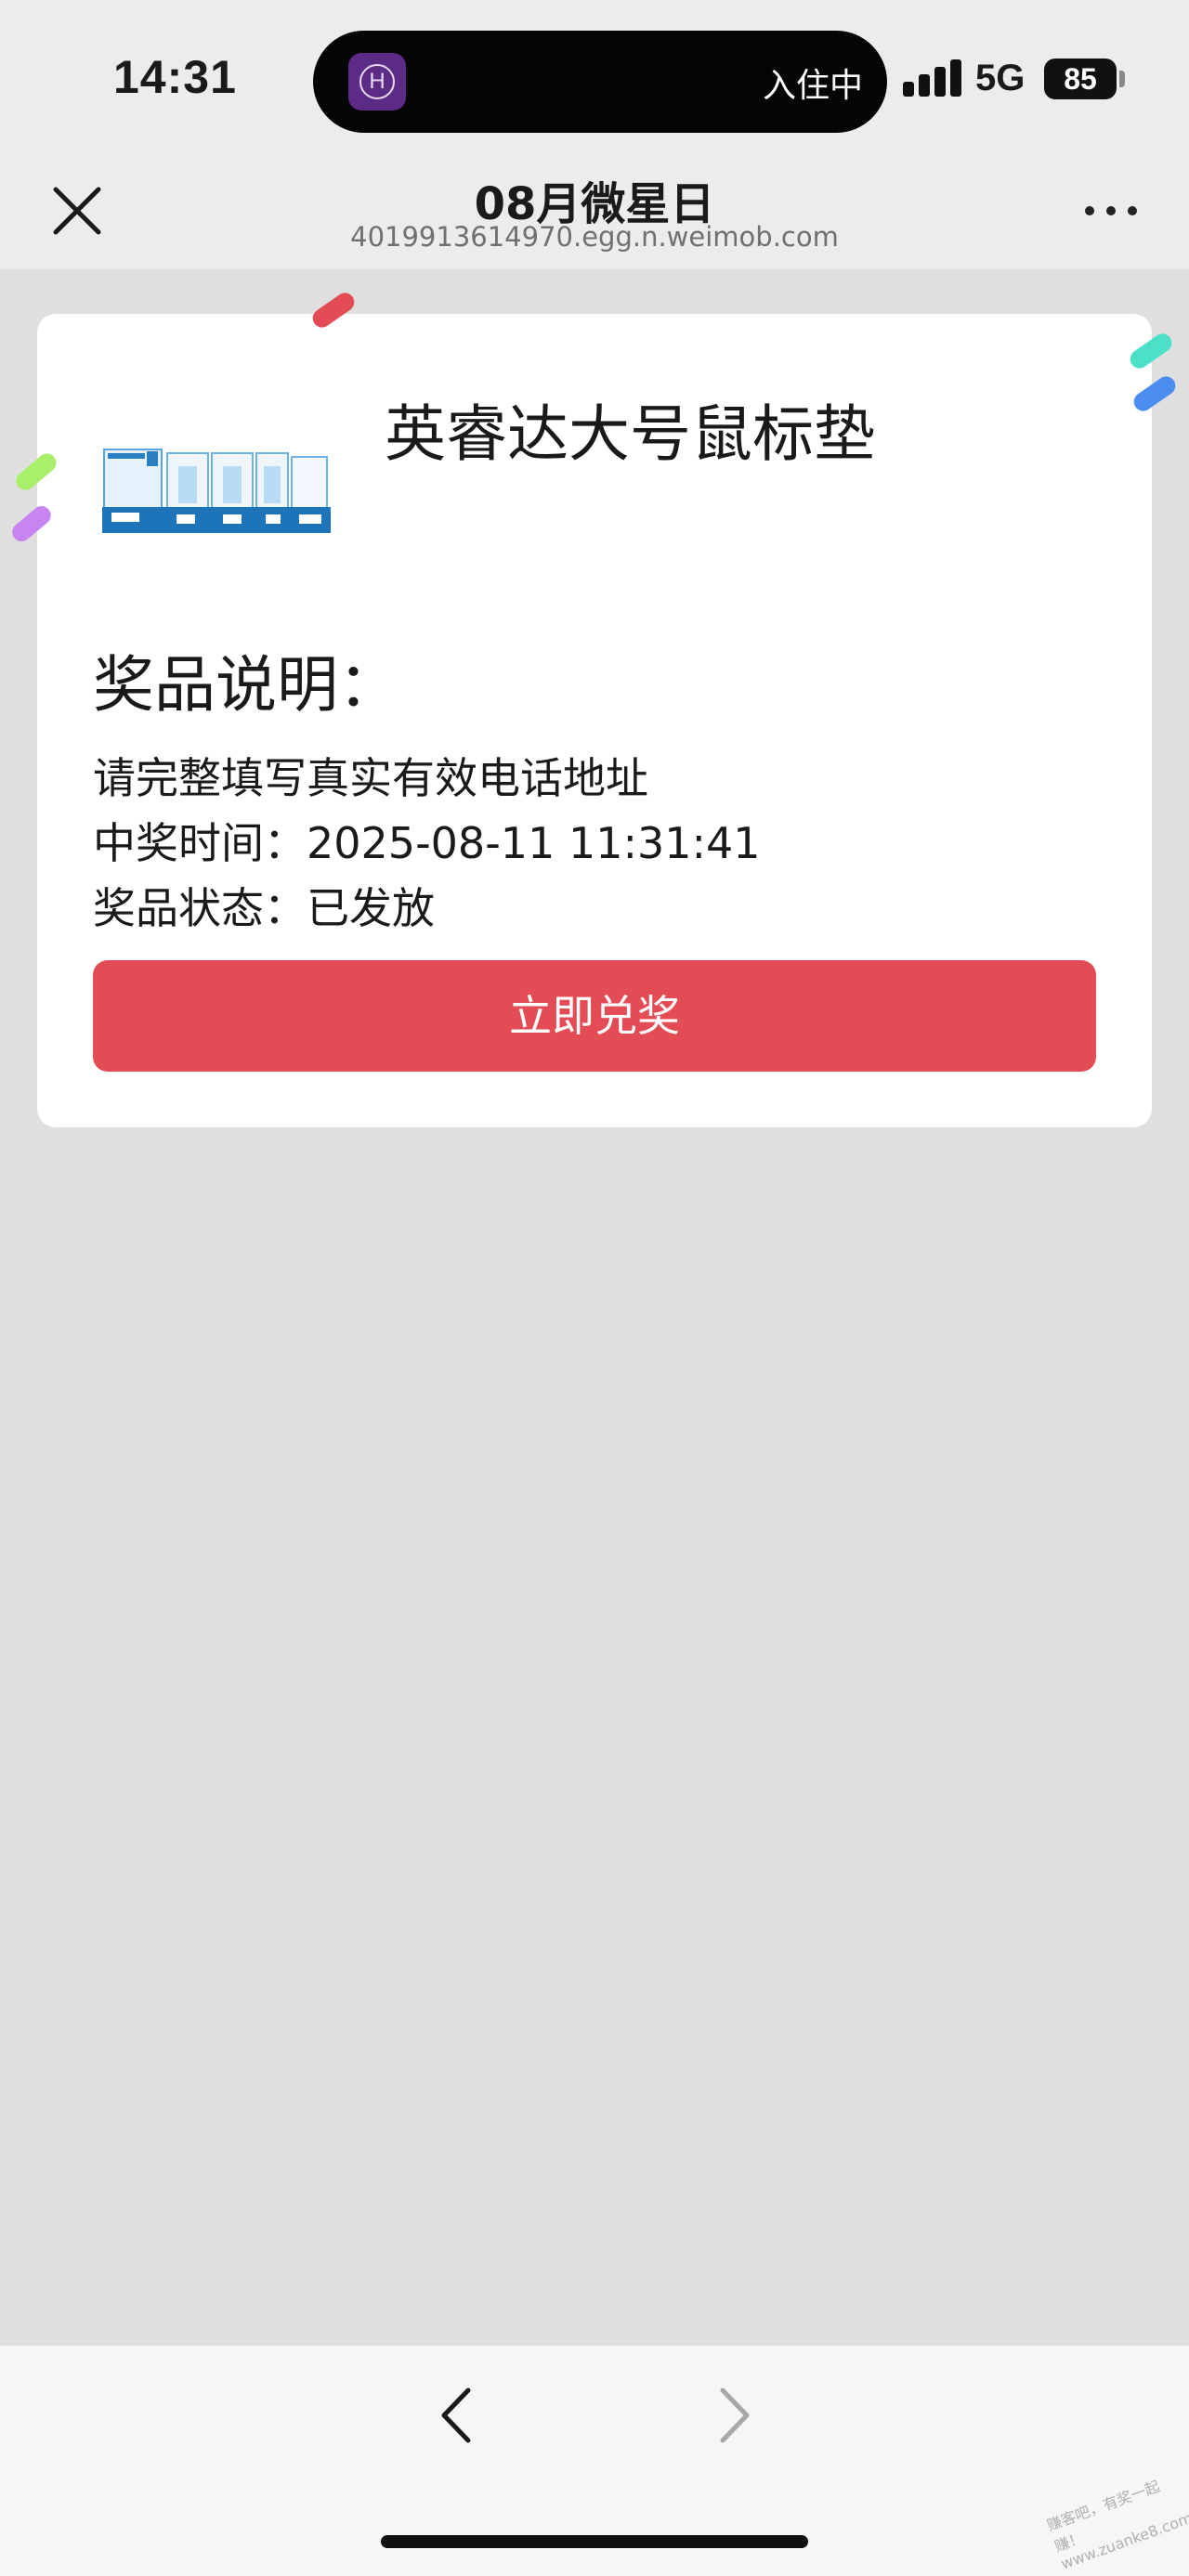 Image resolution: width=1189 pixels, height=2576 pixels. Describe the element at coordinates (630, 434) in the screenshot. I see `prize-name: 英睿达大号鼠标垫` at that location.